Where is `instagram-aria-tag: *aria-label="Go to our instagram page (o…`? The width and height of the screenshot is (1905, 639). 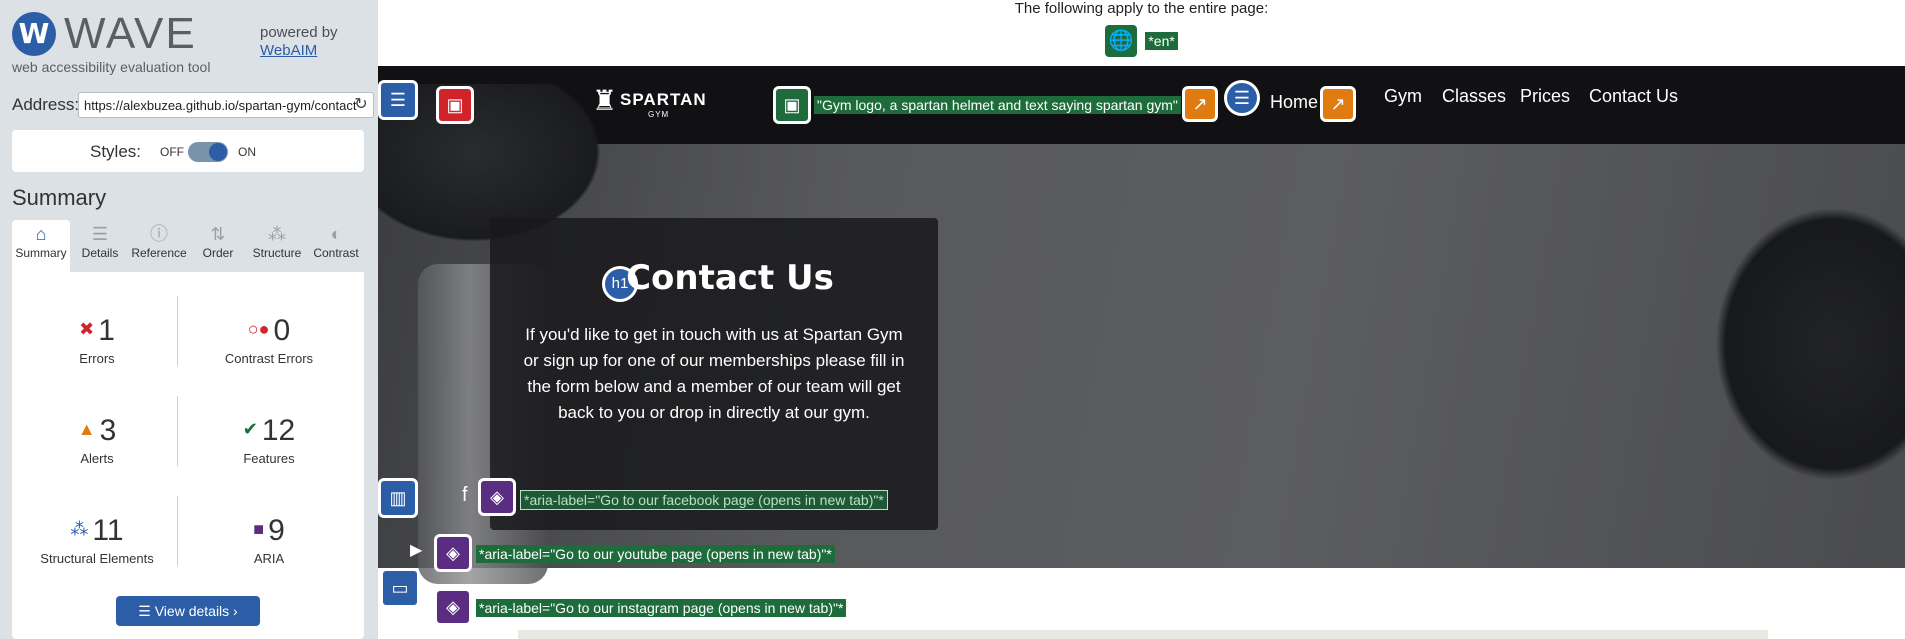 instagram-aria-tag: *aria-label="Go to our instagram page (o… is located at coordinates (661, 608).